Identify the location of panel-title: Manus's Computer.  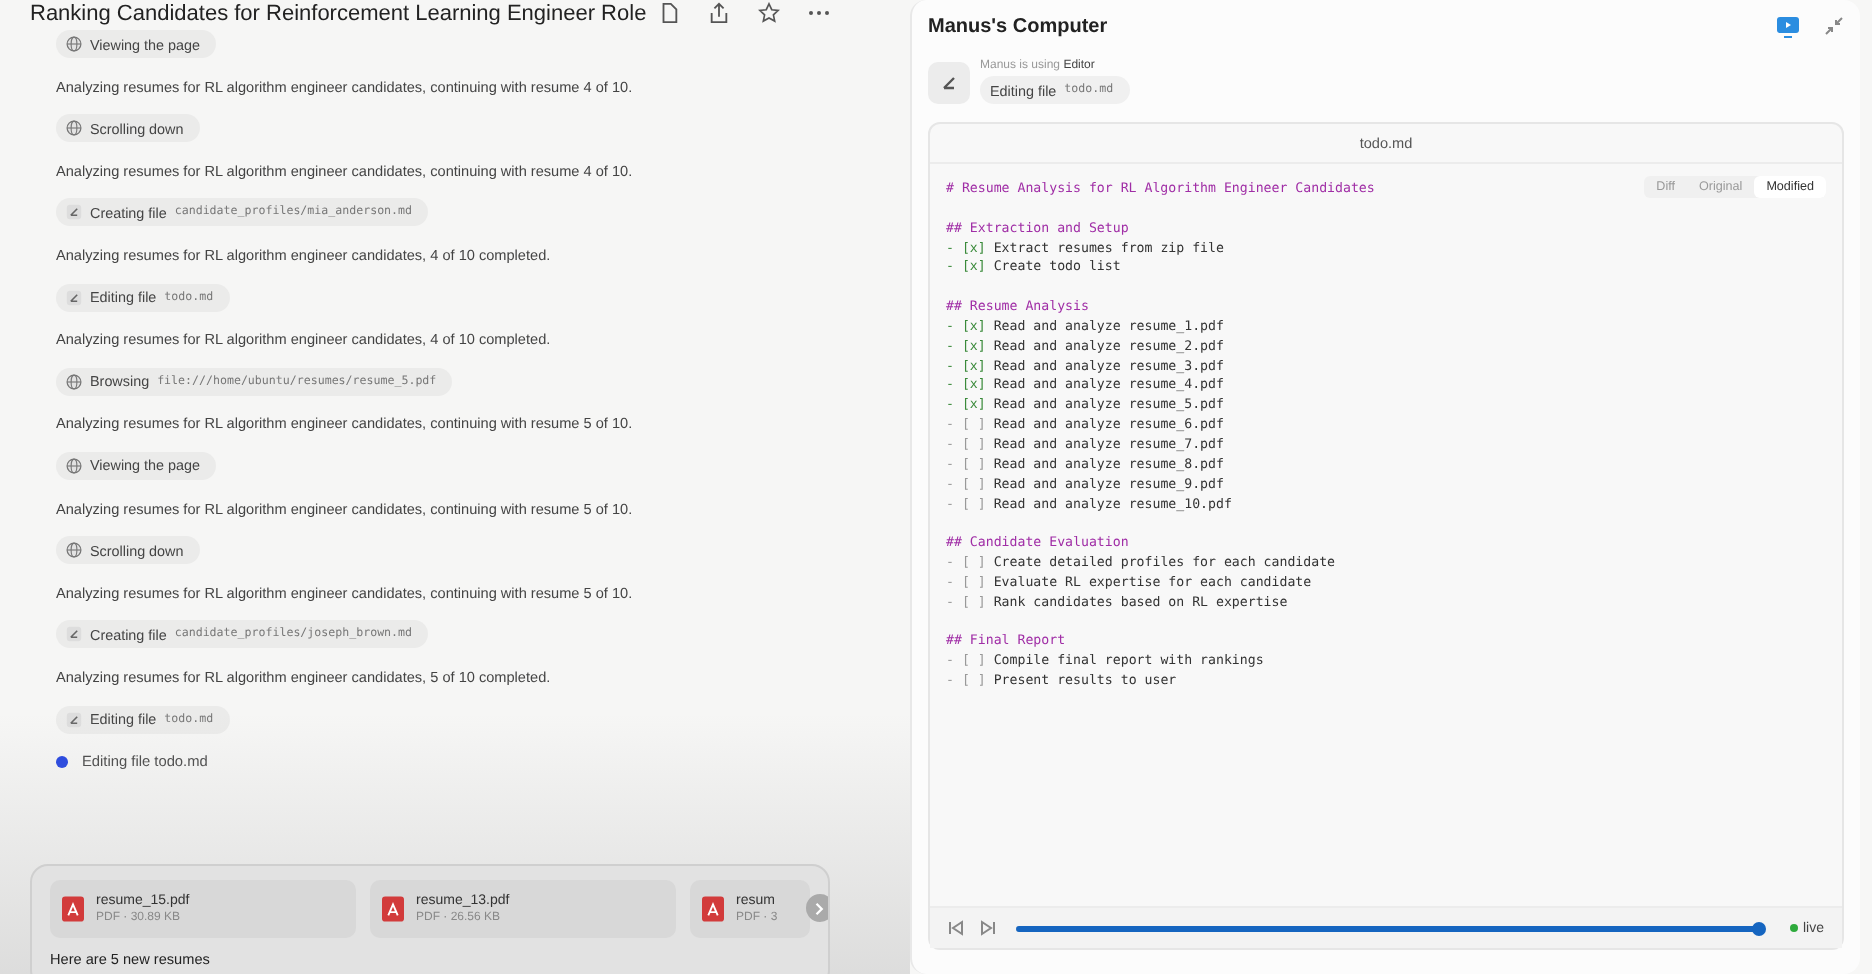
(1018, 26).